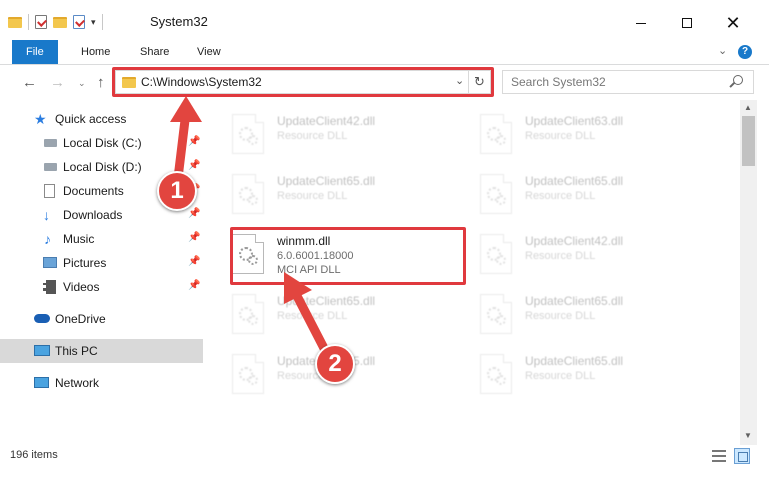 This screenshot has height=480, width=769. Describe the element at coordinates (722, 50) in the screenshot. I see `expand-ribbon-icon: ⌄` at that location.